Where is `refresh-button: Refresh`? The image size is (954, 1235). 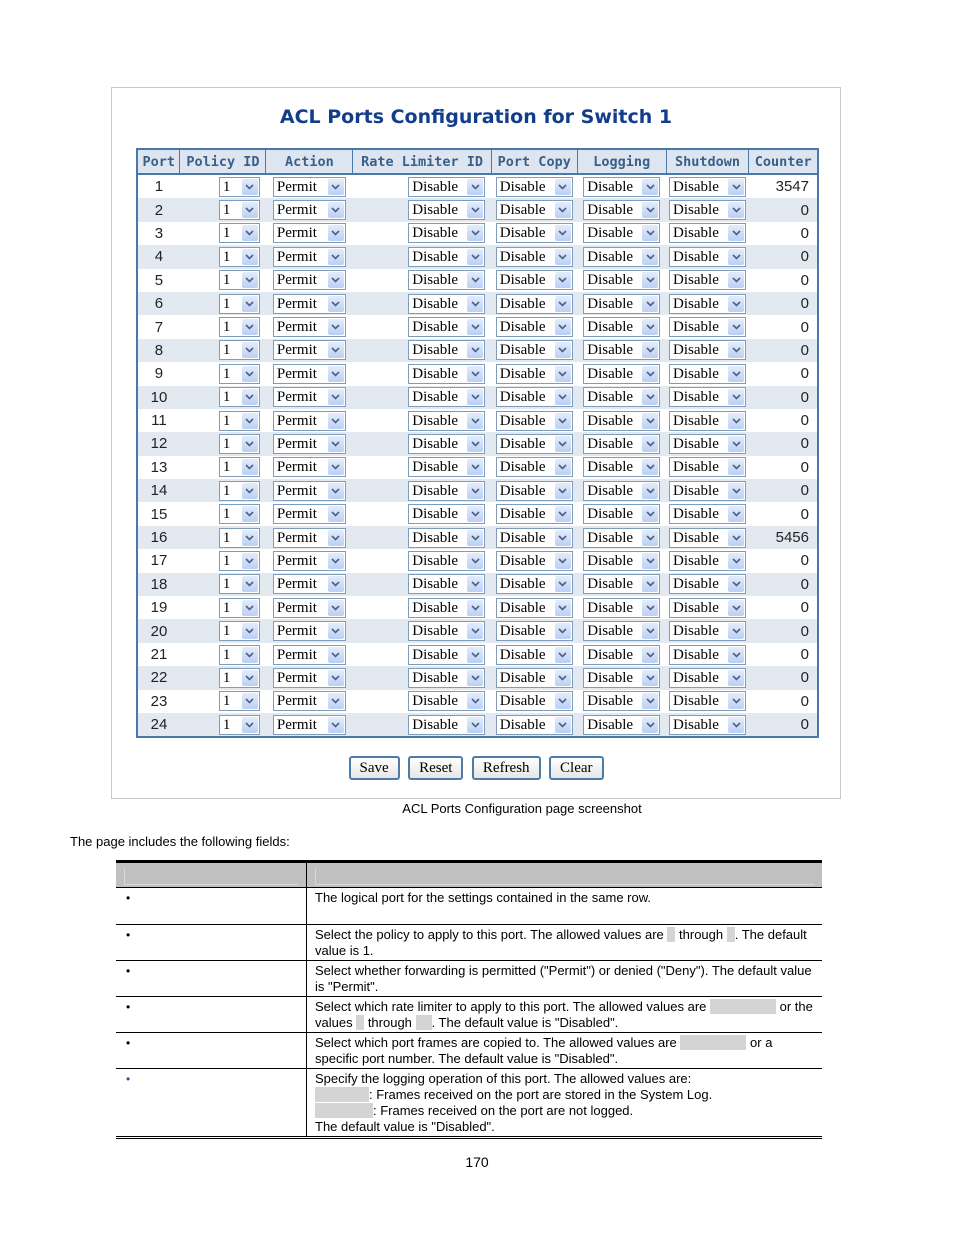
refresh-button: Refresh is located at coordinates (506, 768).